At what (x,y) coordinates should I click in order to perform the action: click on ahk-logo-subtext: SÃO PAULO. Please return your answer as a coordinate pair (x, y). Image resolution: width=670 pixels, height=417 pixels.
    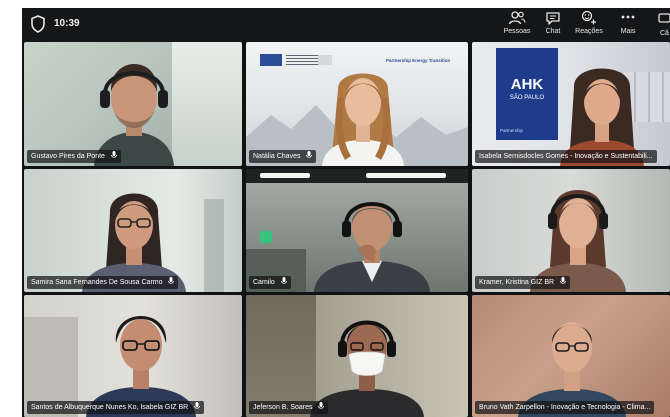
    Looking at the image, I should click on (527, 98).